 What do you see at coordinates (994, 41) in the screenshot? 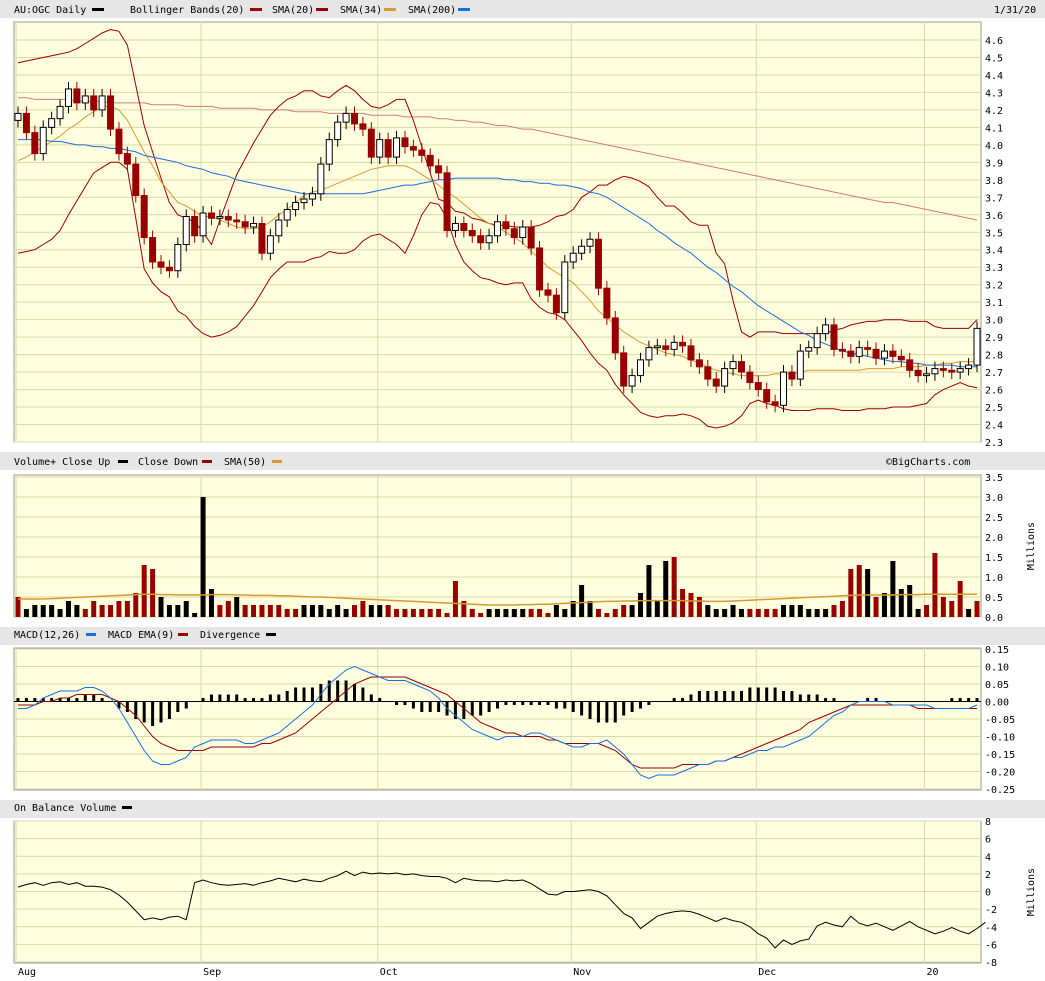
I see `y-tick-label: 4.6` at bounding box center [994, 41].